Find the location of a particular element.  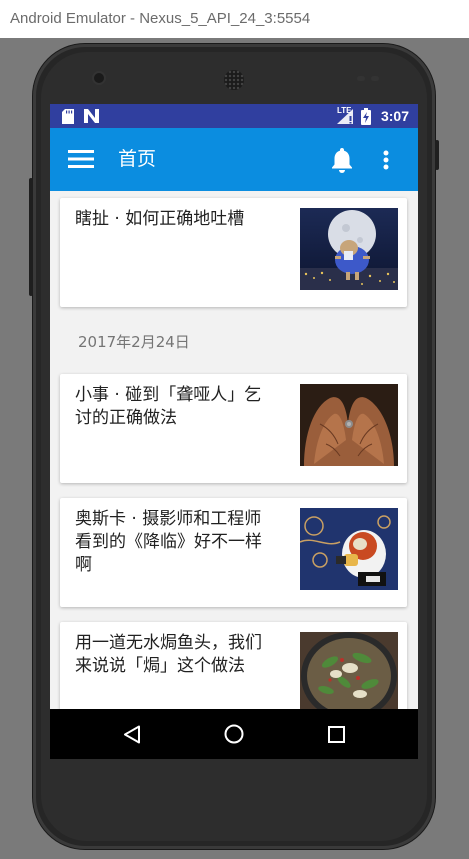

recents-button is located at coordinates (336, 734).